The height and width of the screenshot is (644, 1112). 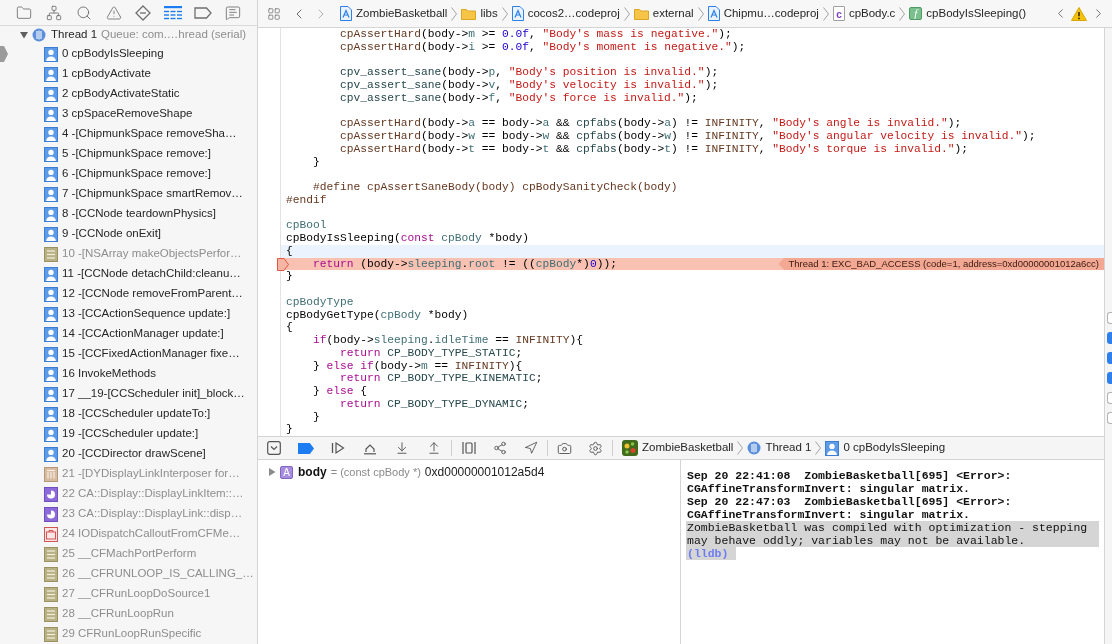 What do you see at coordinates (402, 448) in the screenshot?
I see `arrow-down-to-line-icon` at bounding box center [402, 448].